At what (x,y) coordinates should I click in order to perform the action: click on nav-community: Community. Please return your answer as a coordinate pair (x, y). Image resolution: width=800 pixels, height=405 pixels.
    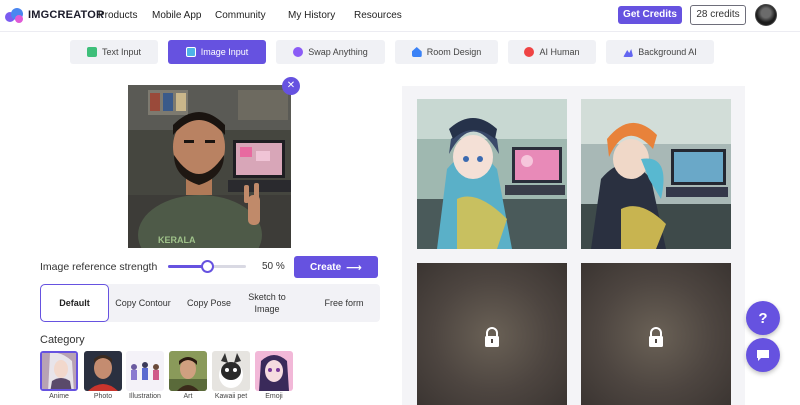
    Looking at the image, I should click on (240, 15).